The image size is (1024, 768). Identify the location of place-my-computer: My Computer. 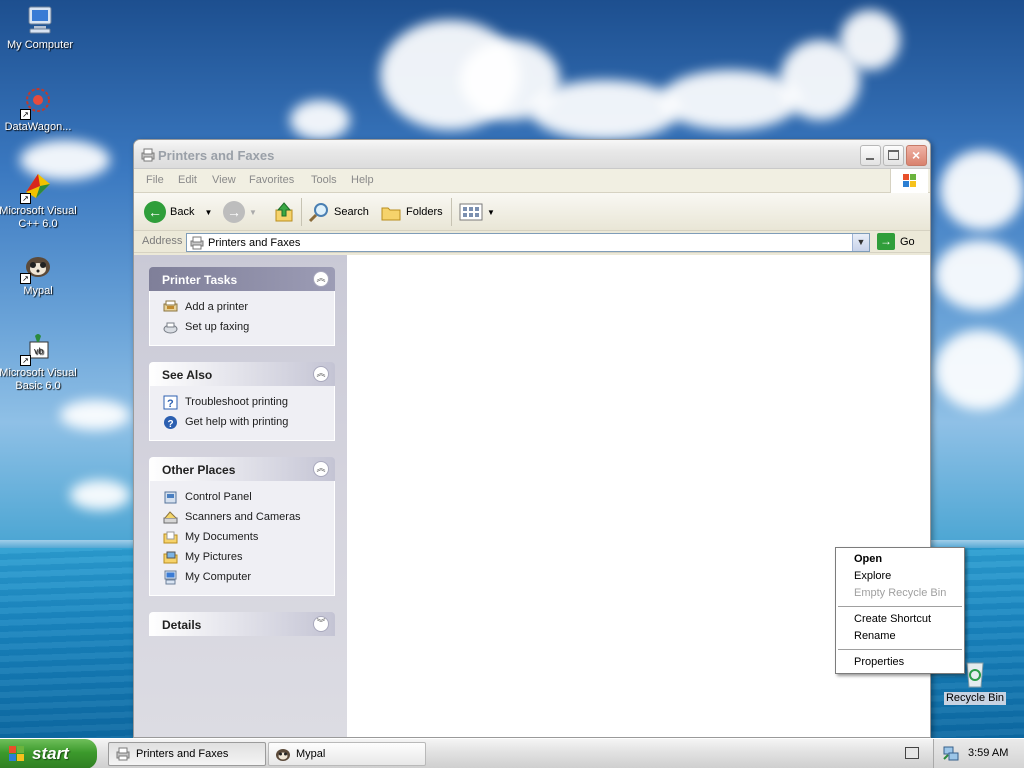
(242, 577).